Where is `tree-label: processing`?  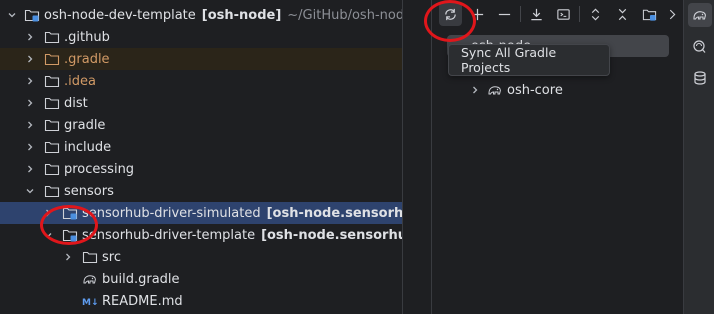 tree-label: processing is located at coordinates (99, 169).